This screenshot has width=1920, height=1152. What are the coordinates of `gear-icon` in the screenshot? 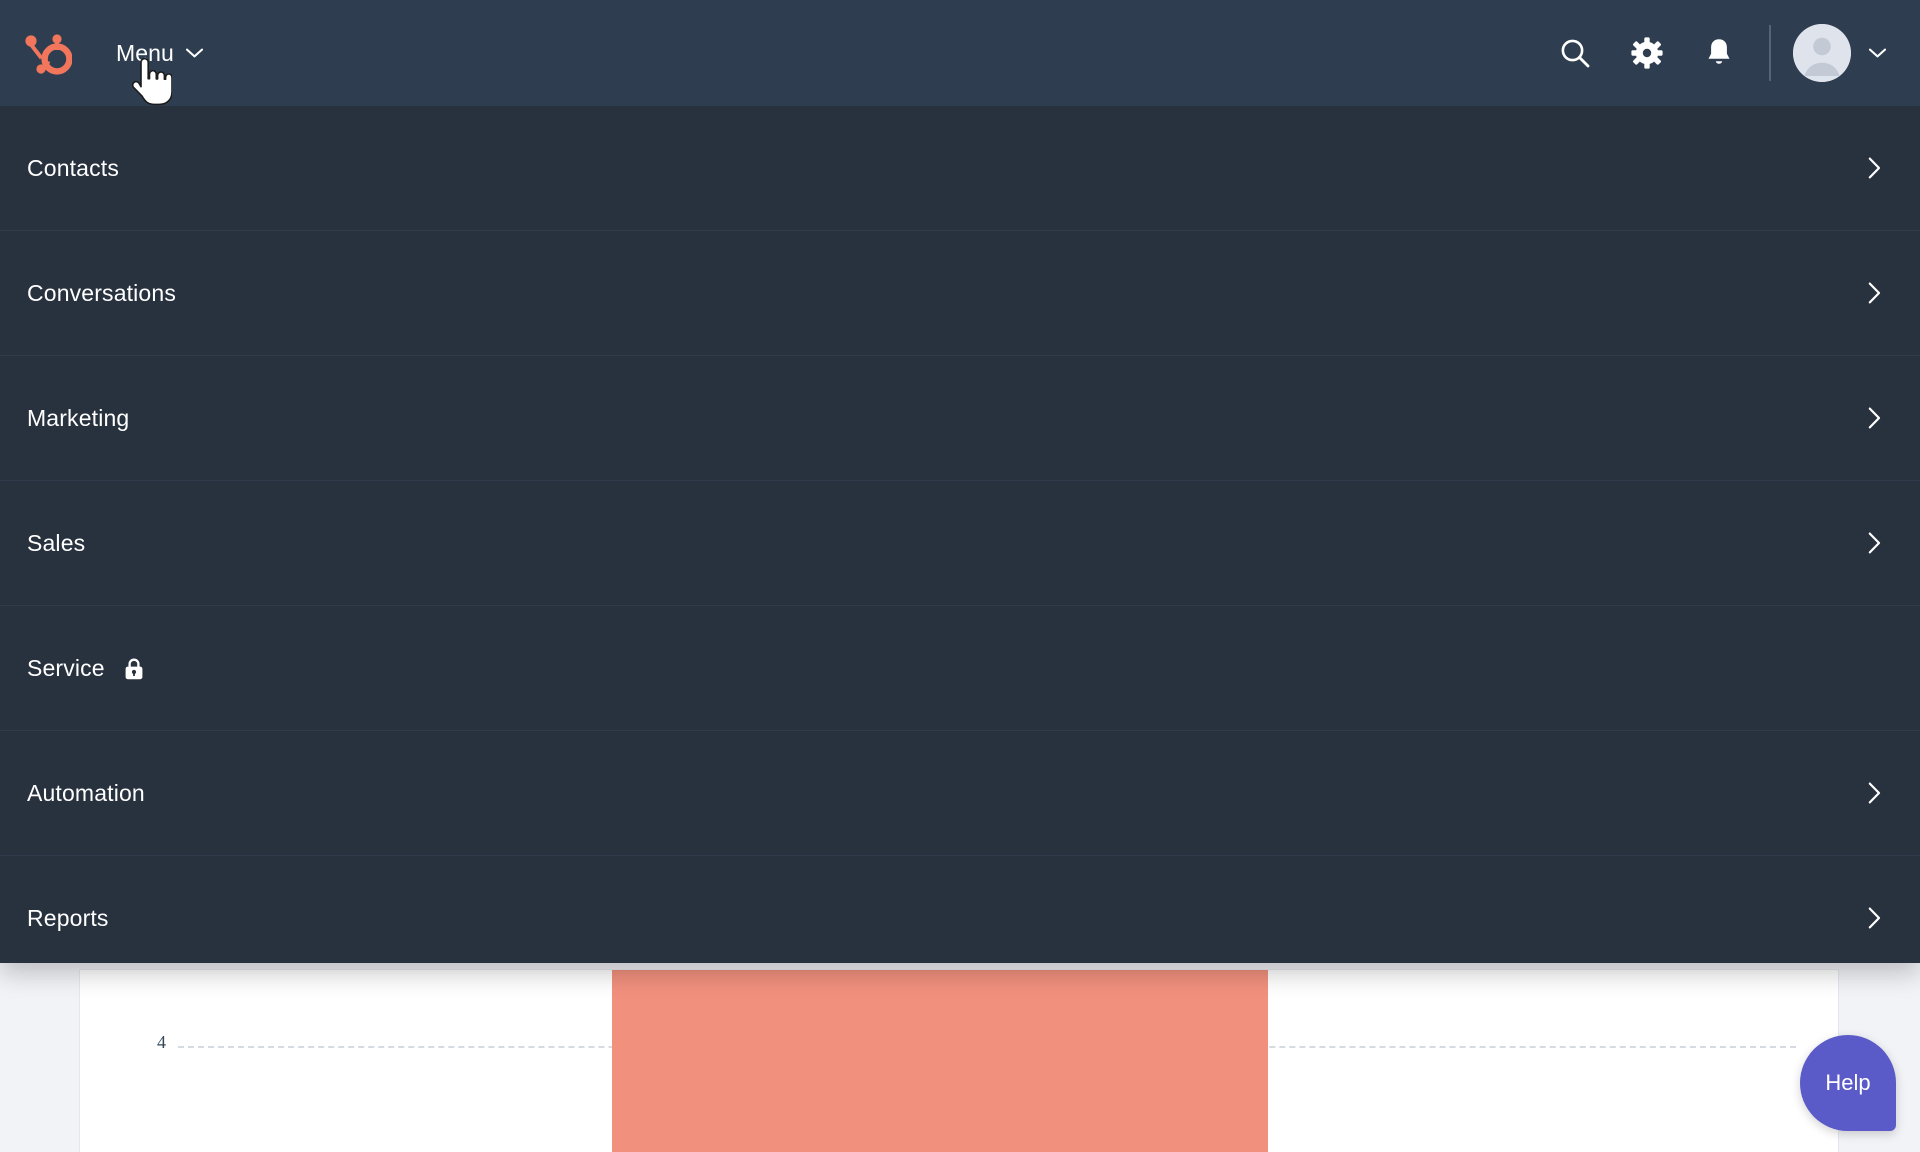 It's located at (1647, 53).